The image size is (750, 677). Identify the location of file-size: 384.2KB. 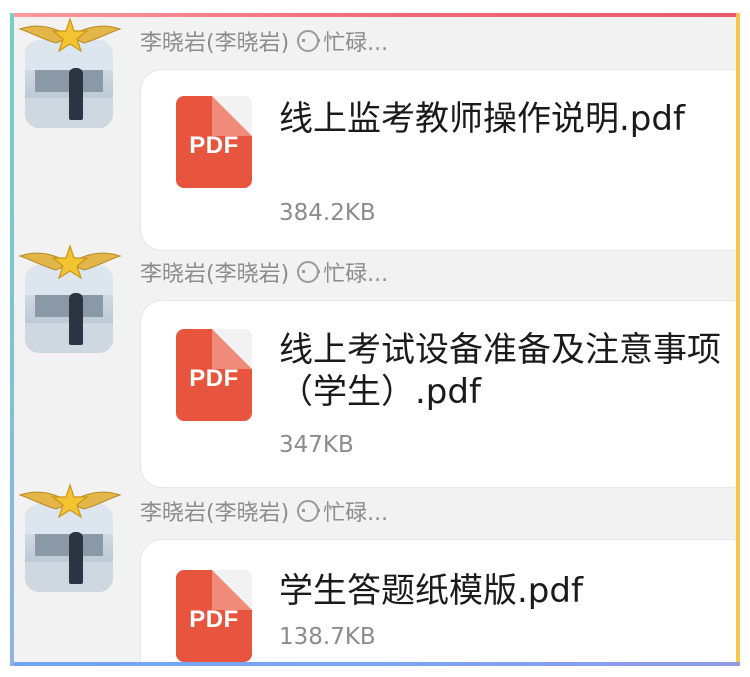
(327, 213).